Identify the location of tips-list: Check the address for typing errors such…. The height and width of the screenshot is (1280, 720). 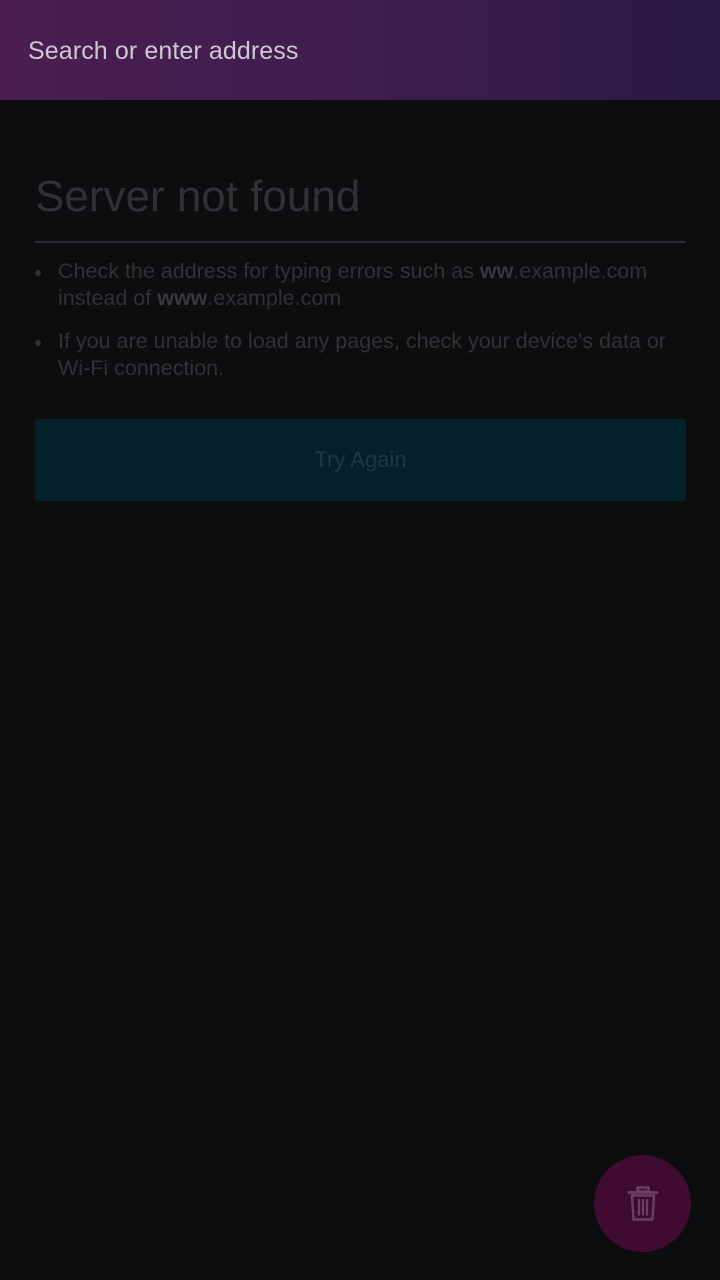
(360, 320).